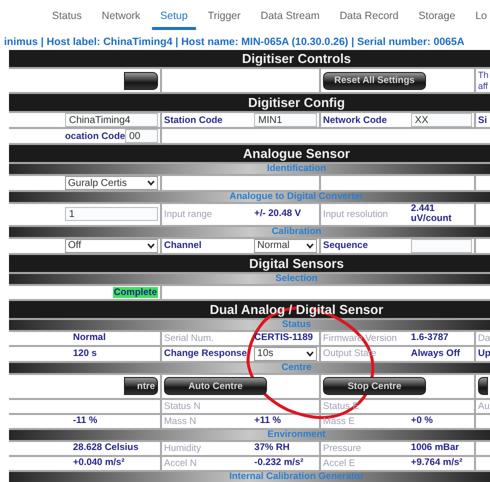 This screenshot has width=490, height=482. Describe the element at coordinates (249, 325) in the screenshot. I see `subsection-header: Status` at that location.